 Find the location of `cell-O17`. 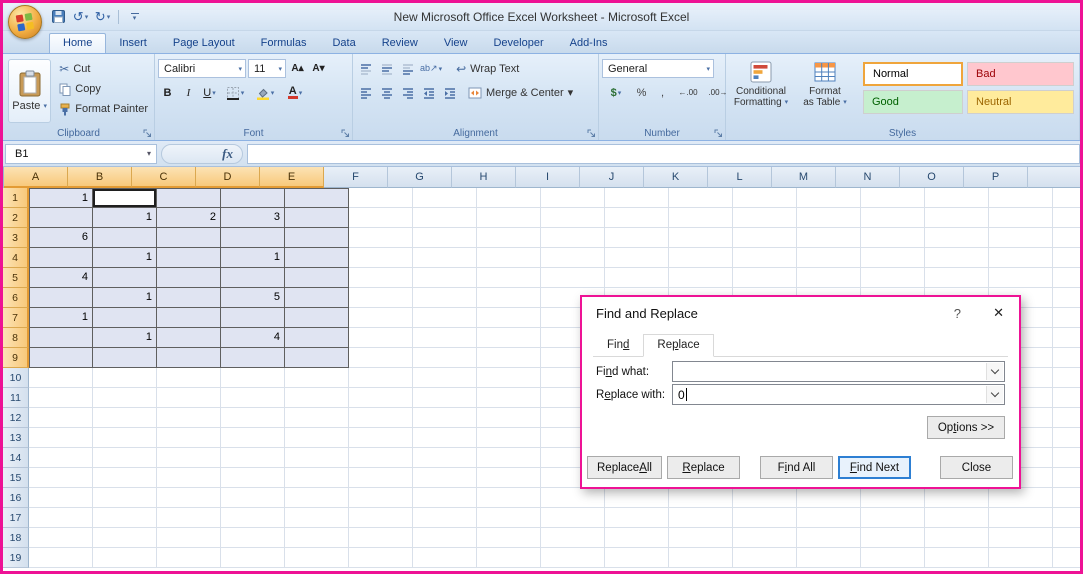

cell-O17 is located at coordinates (957, 518).